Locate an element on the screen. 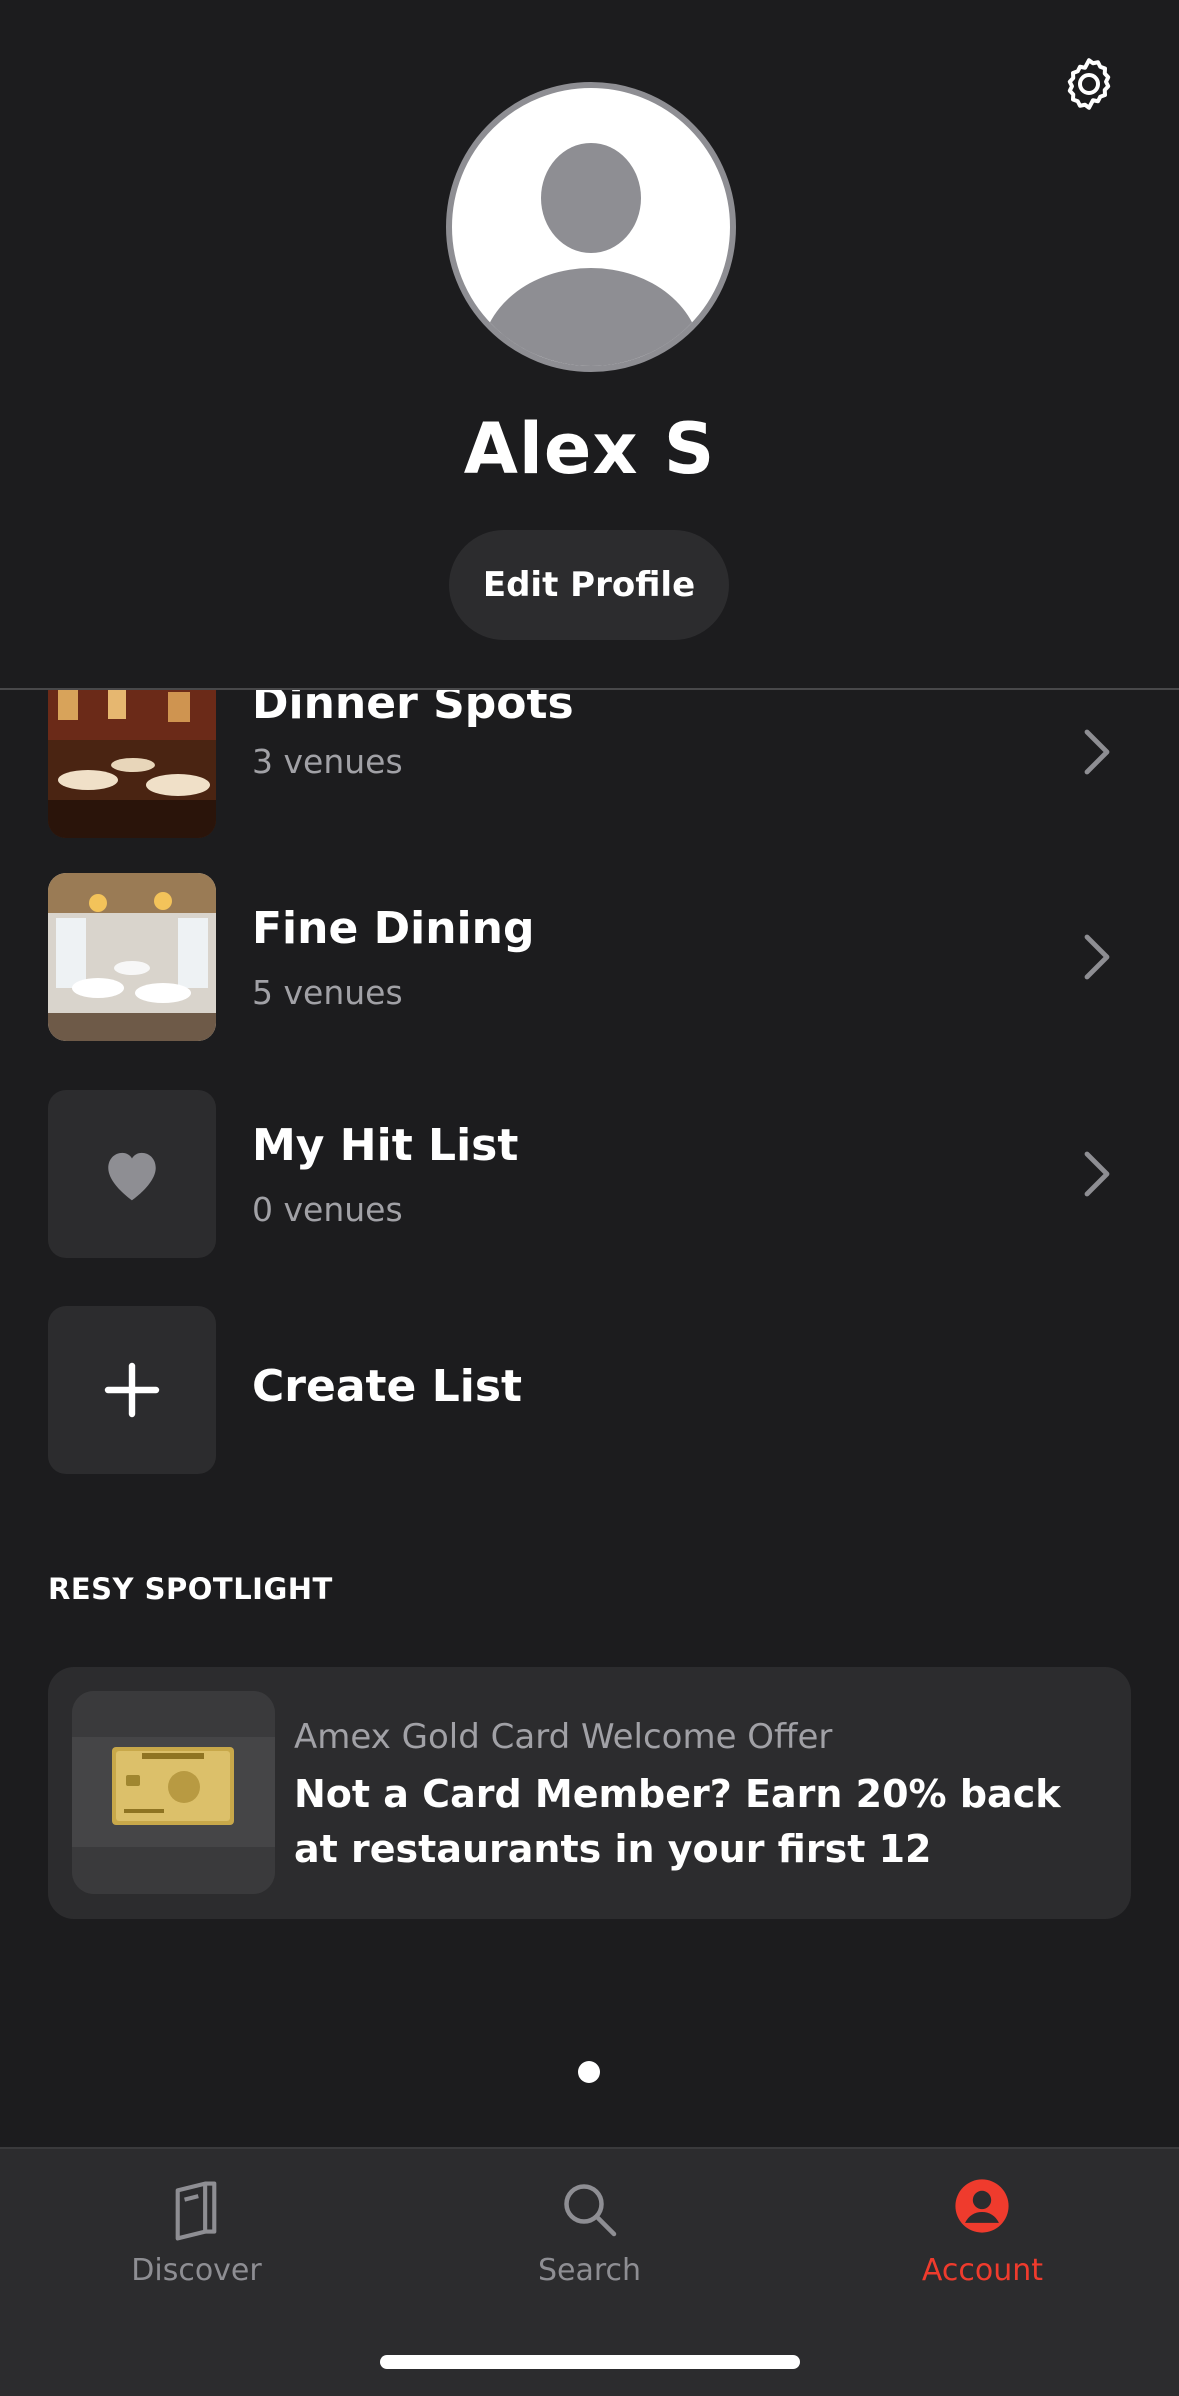 This screenshot has width=1179, height=2396. list-thumb-my-hit-list is located at coordinates (132, 1174).